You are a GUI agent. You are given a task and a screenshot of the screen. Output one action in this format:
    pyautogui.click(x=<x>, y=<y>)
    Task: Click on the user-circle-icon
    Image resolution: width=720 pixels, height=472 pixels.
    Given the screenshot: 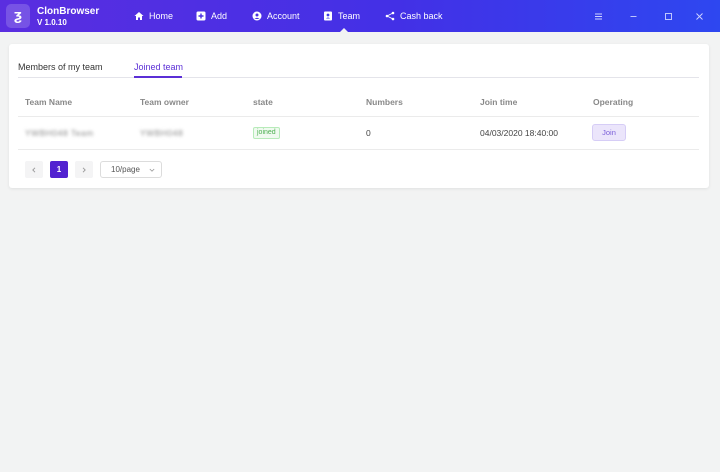 What is the action you would take?
    pyautogui.click(x=257, y=16)
    